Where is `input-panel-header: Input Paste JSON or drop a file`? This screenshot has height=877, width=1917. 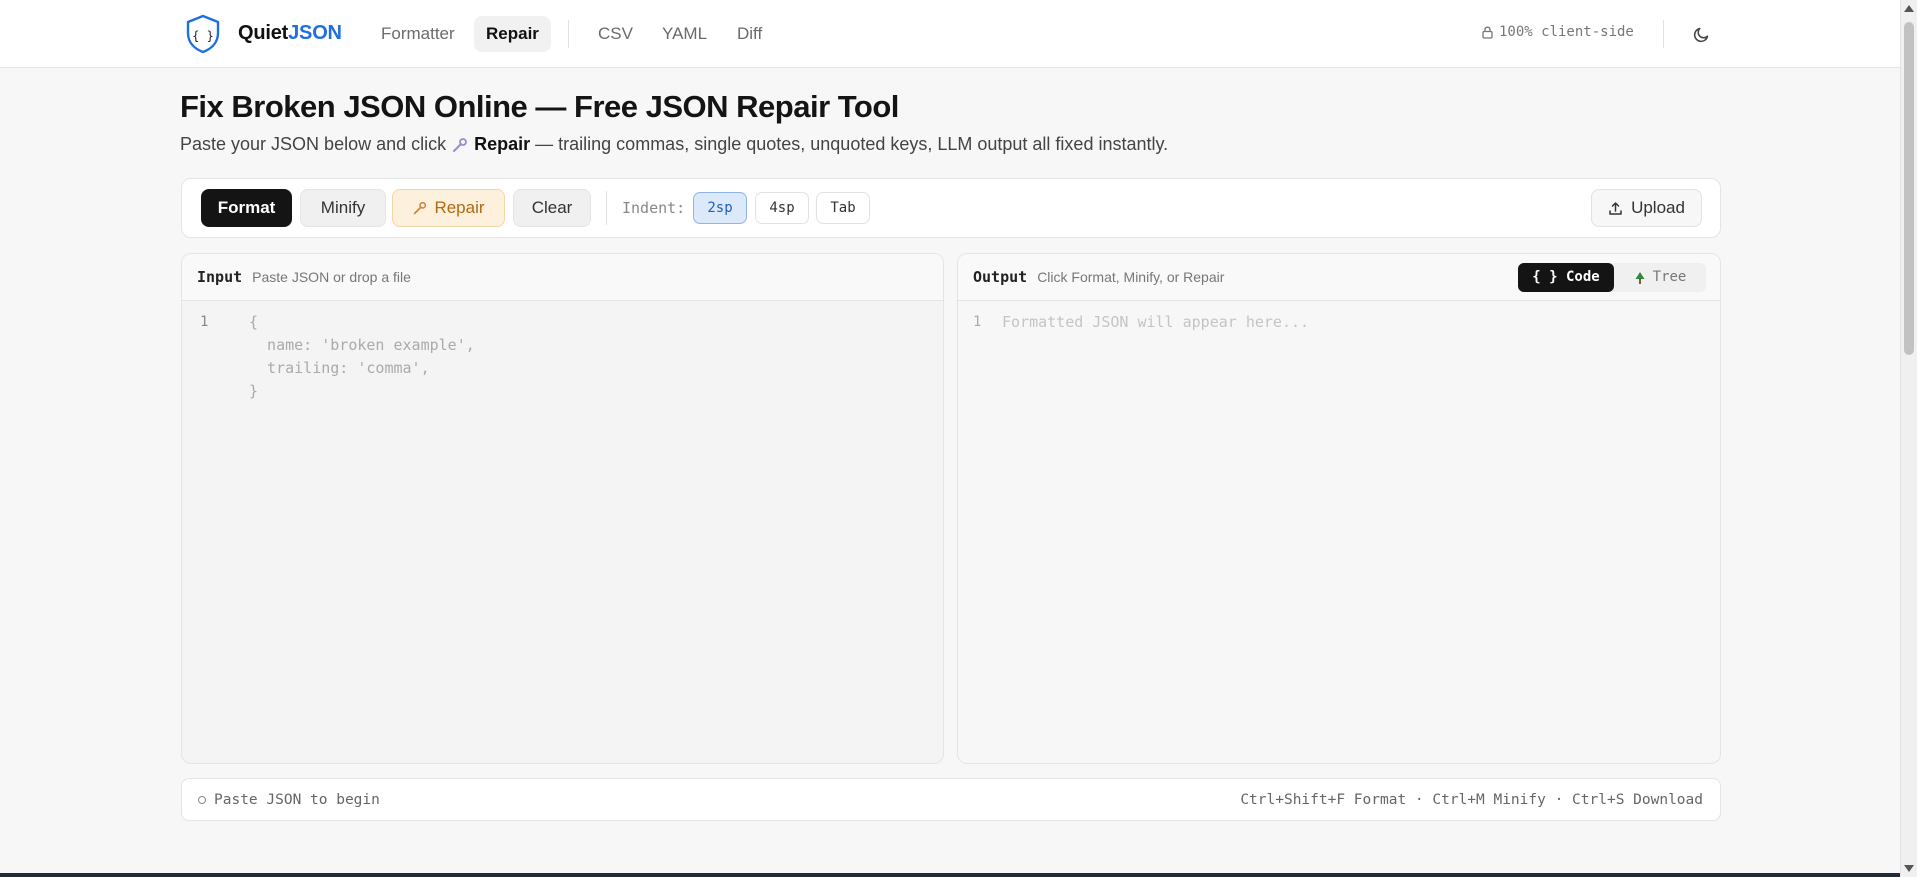
input-panel-header: Input Paste JSON or drop a file is located at coordinates (562, 277).